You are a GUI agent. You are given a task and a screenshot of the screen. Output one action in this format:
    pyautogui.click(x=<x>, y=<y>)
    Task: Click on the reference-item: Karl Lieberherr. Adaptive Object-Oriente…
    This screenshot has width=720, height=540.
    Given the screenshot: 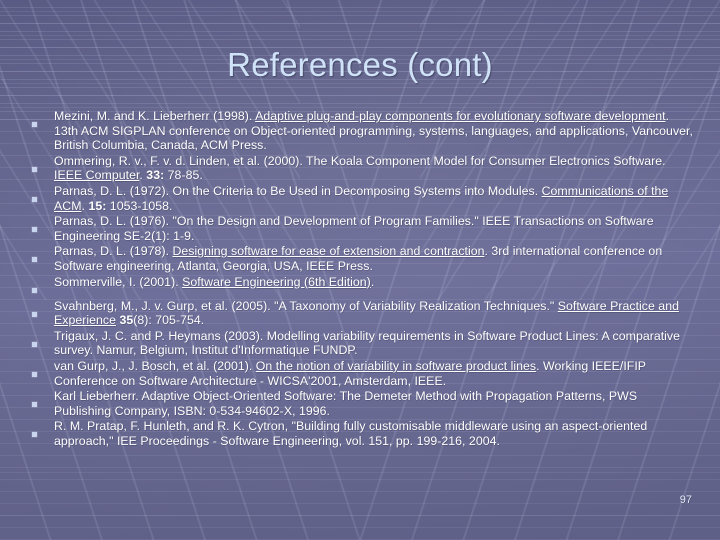 What is the action you would take?
    pyautogui.click(x=364, y=403)
    